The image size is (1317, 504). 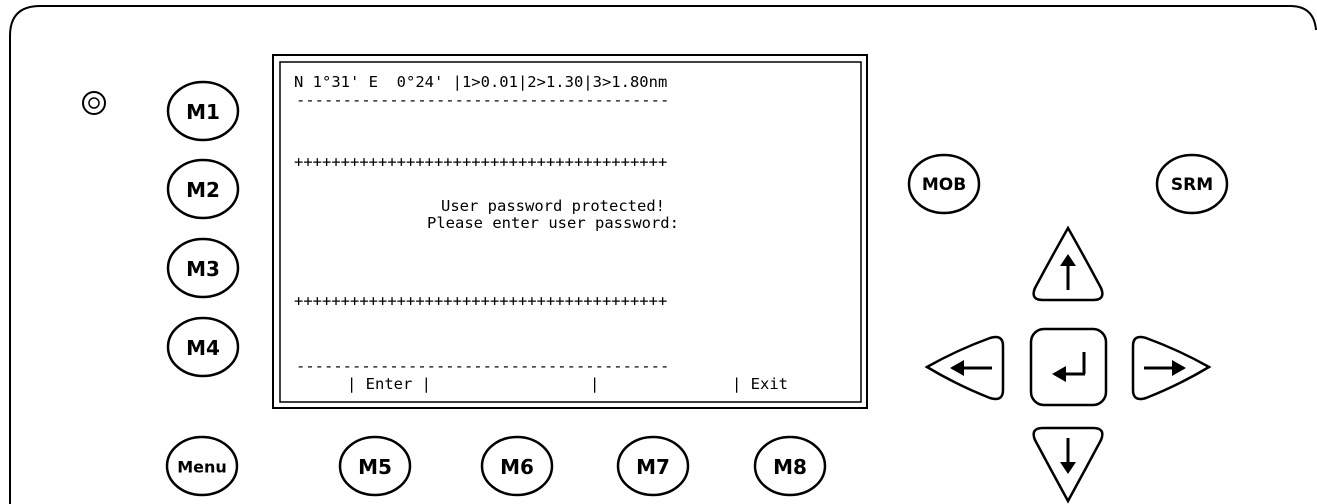 I want to click on m8-button-label: M8, so click(x=790, y=467).